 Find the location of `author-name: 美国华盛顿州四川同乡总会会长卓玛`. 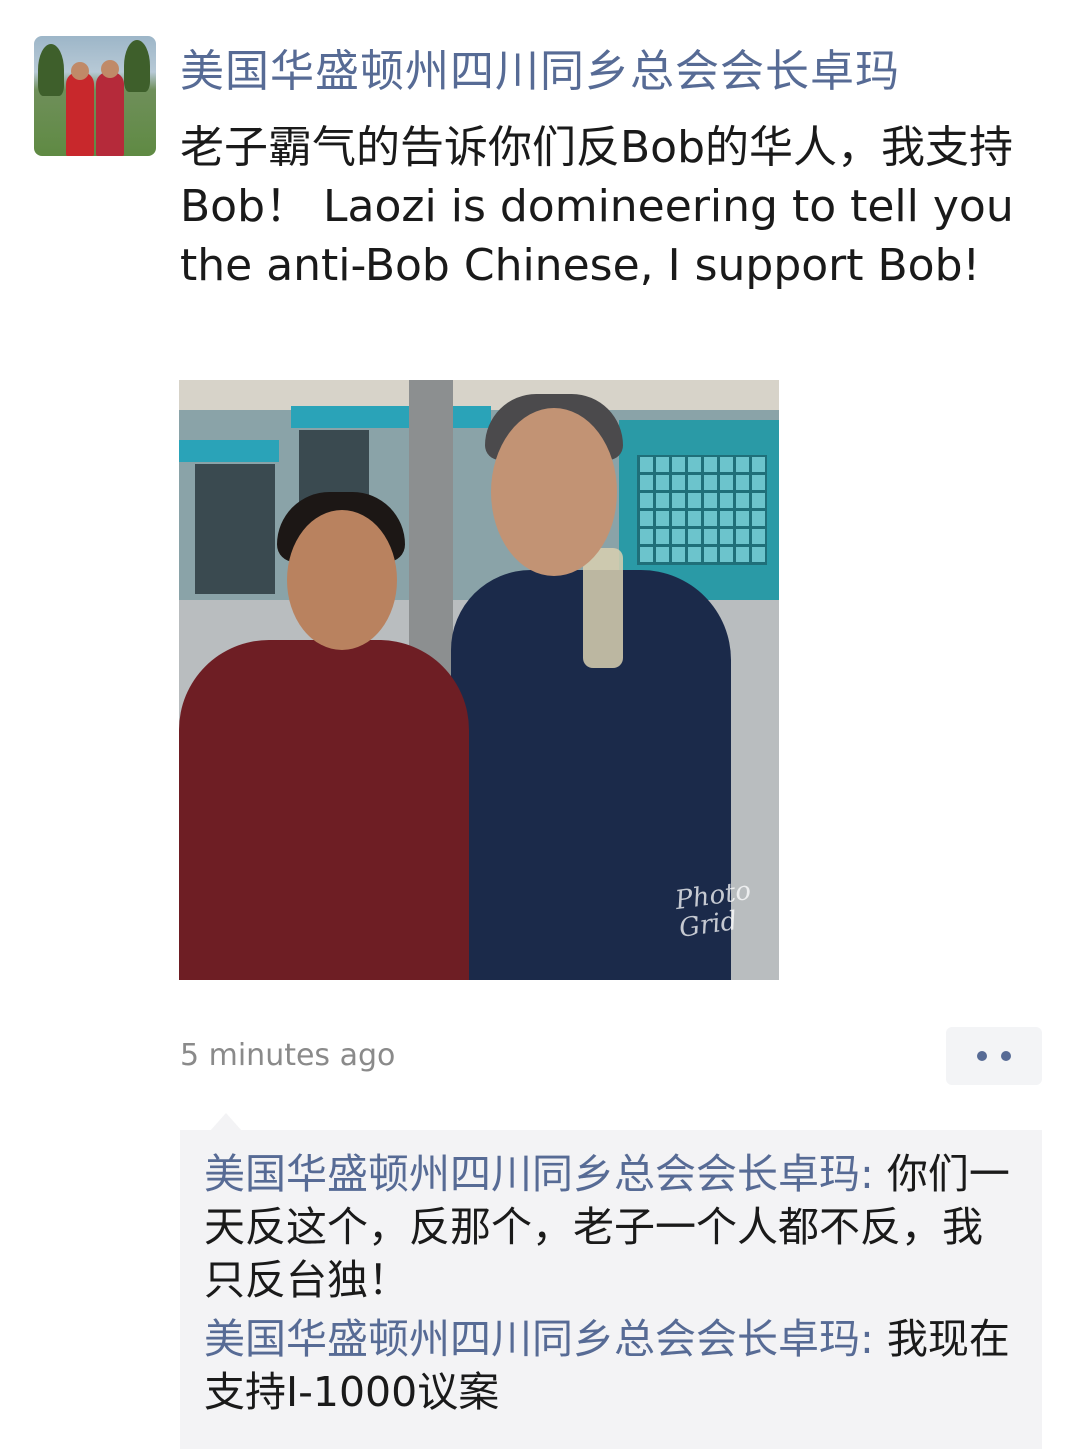

author-name: 美国华盛顿州四川同乡总会会长卓玛 is located at coordinates (540, 72).